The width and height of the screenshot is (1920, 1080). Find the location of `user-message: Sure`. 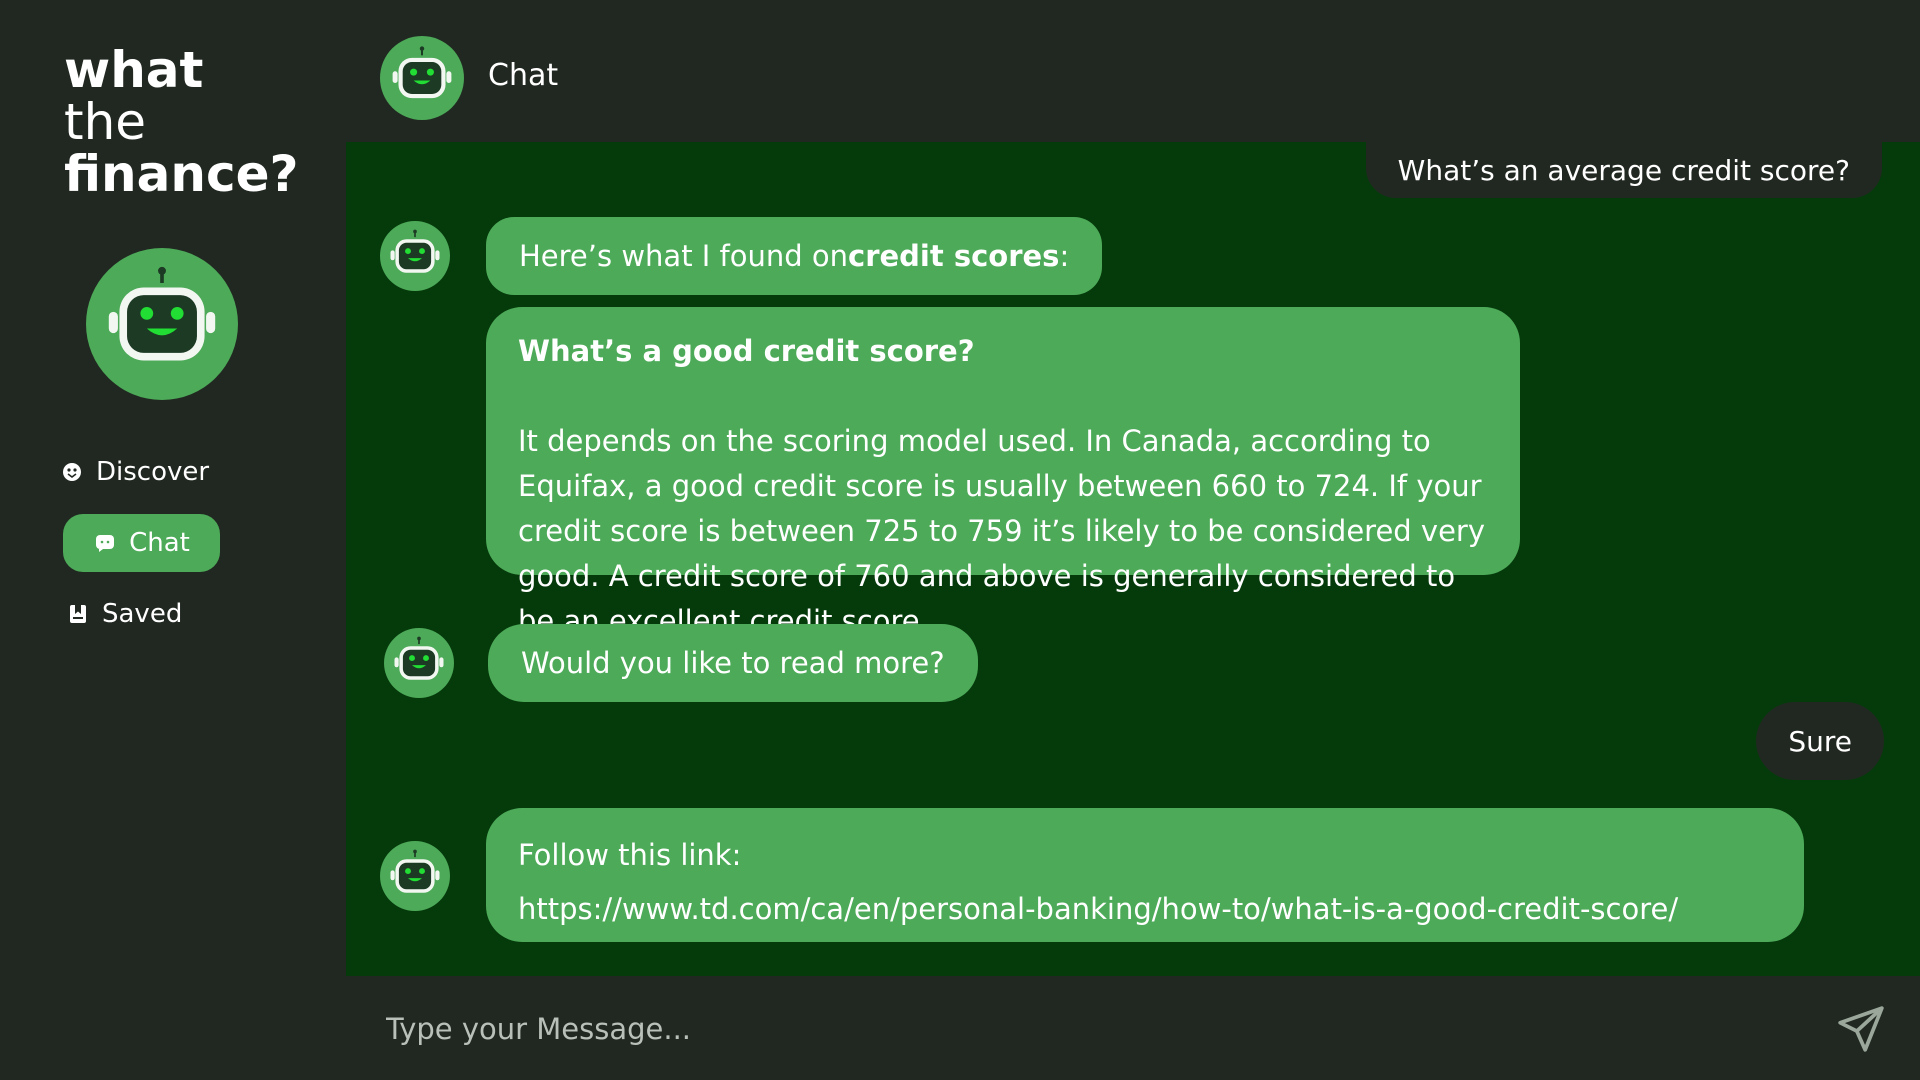

user-message: Sure is located at coordinates (1820, 741).